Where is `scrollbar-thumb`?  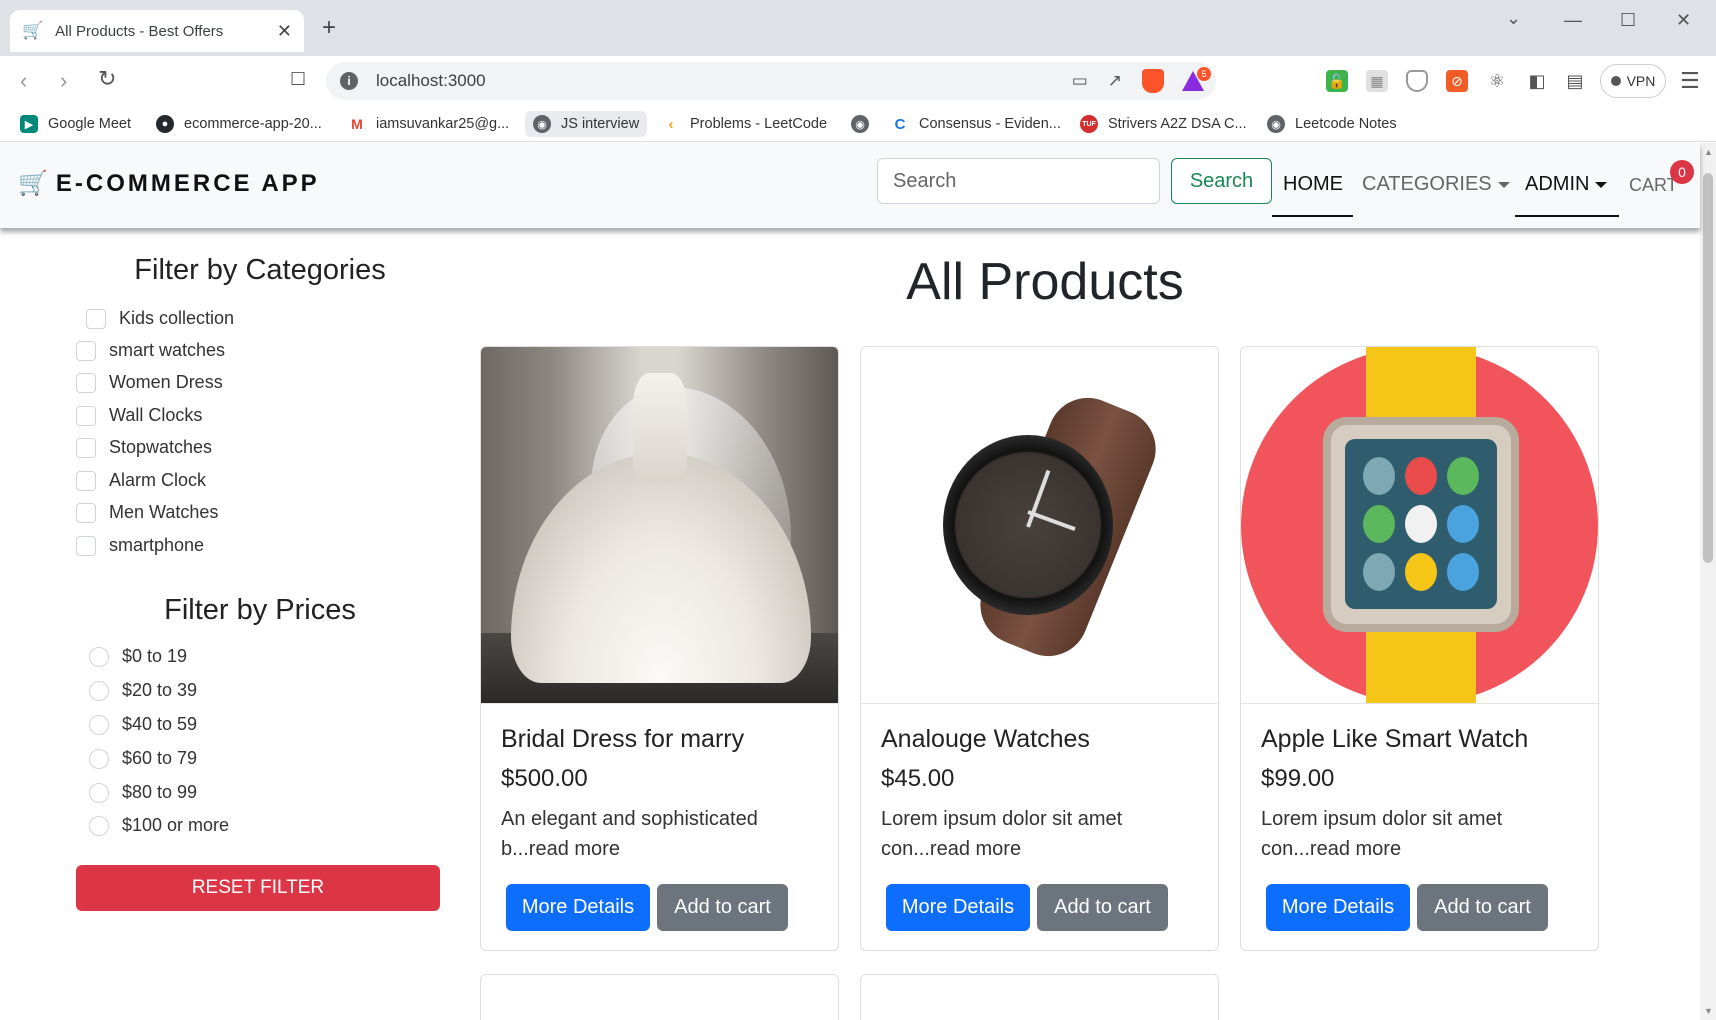
scrollbar-thumb is located at coordinates (1708, 368).